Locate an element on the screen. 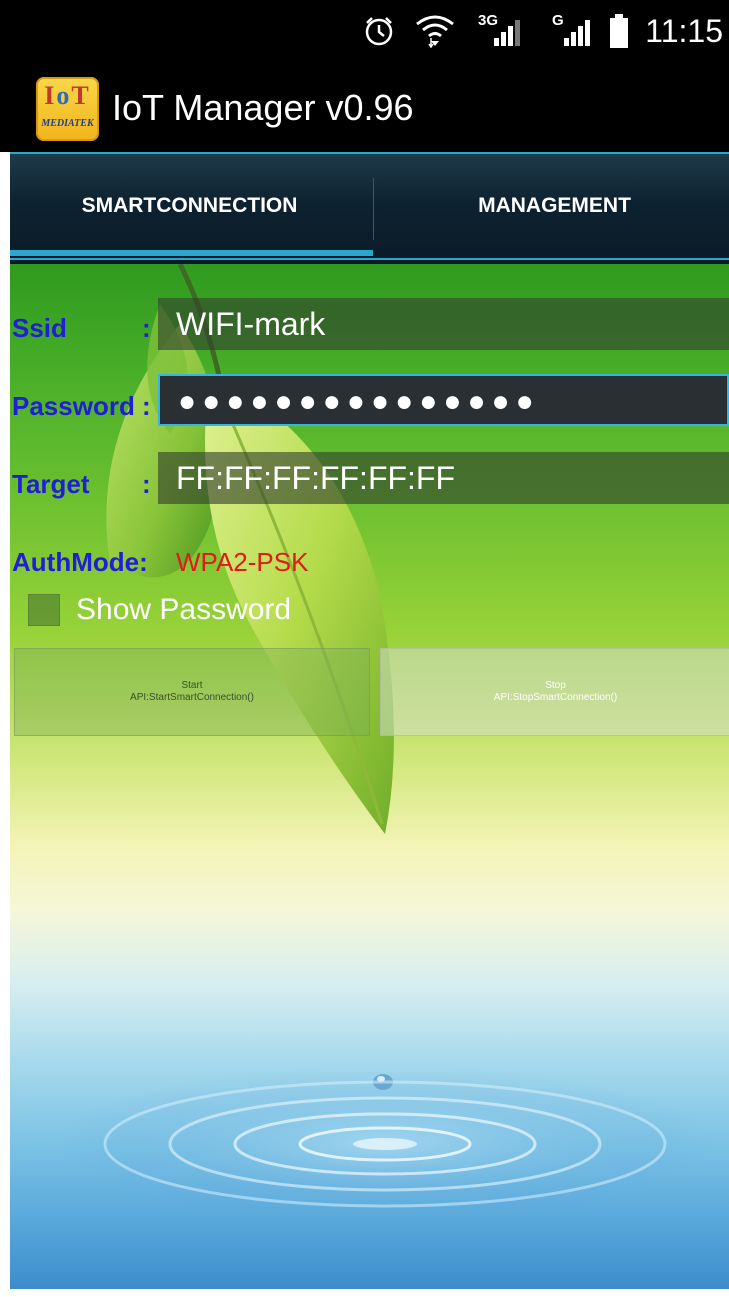 The width and height of the screenshot is (729, 1297). action-bar: IoT MEDIATEK IoT Manager v0.96 is located at coordinates (364, 107).